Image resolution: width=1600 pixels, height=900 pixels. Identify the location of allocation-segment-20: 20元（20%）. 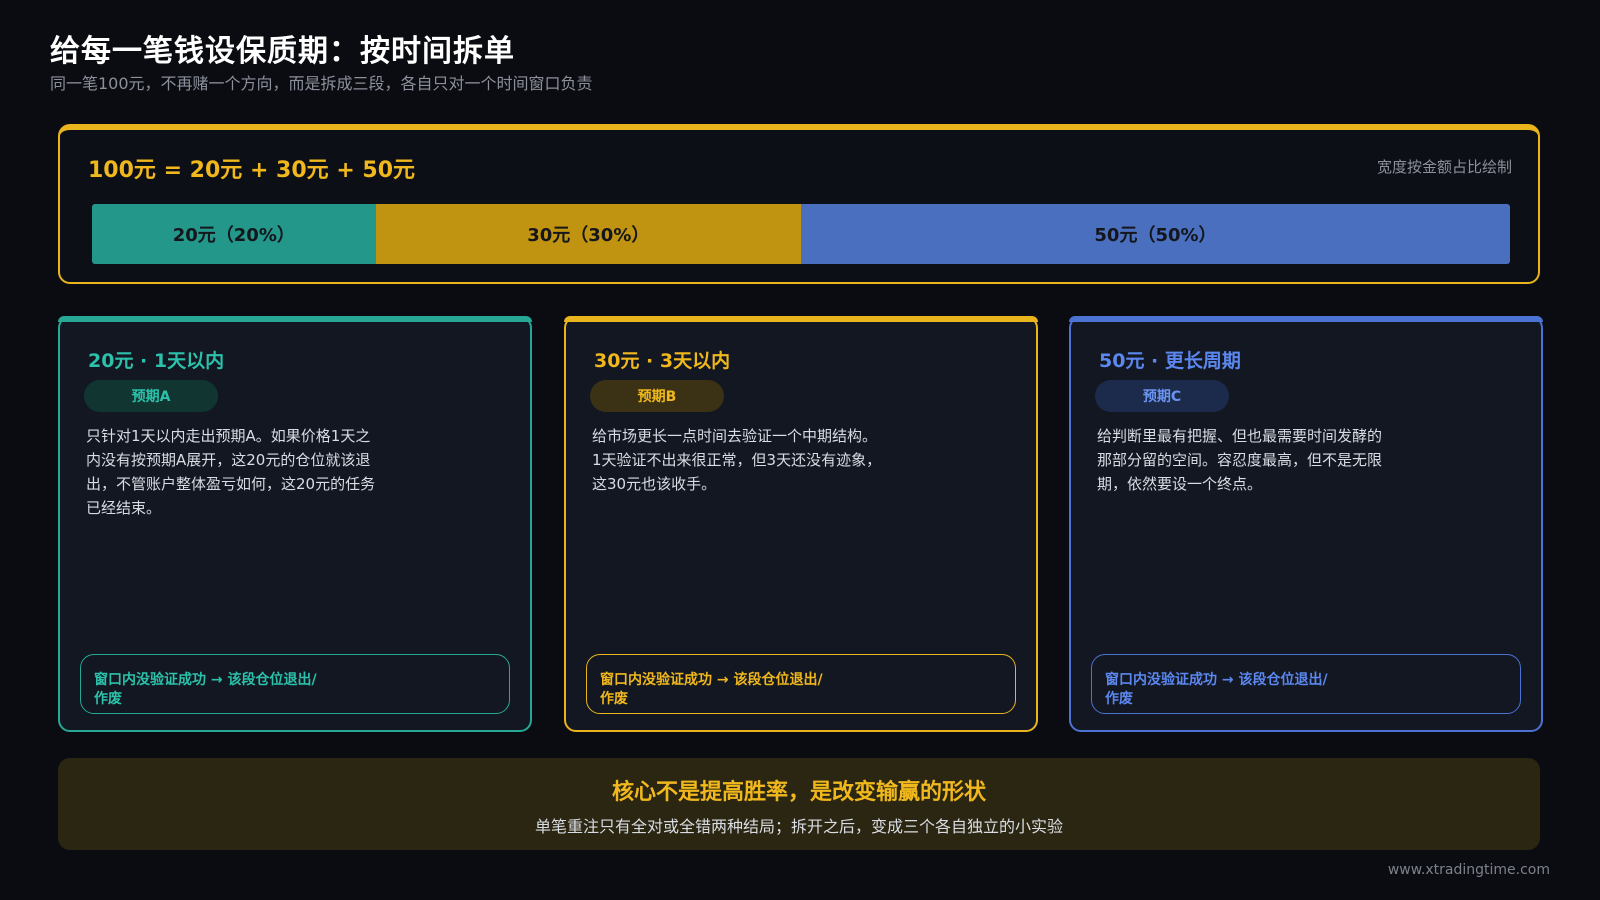
(234, 234).